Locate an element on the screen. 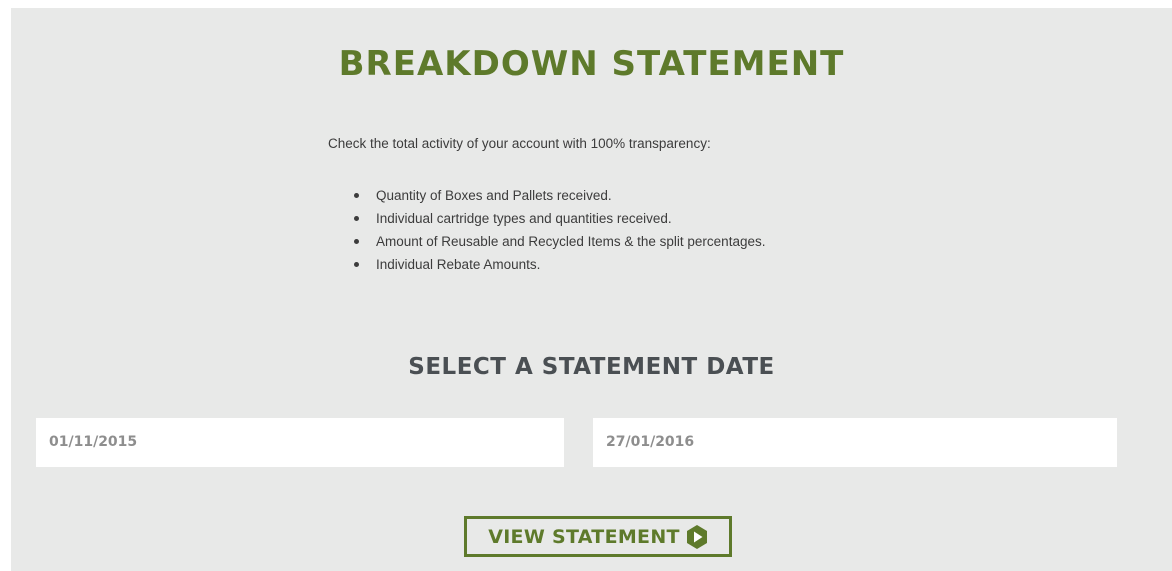  list-item: Quantity of Boxes and Pallets received. is located at coordinates (558, 195).